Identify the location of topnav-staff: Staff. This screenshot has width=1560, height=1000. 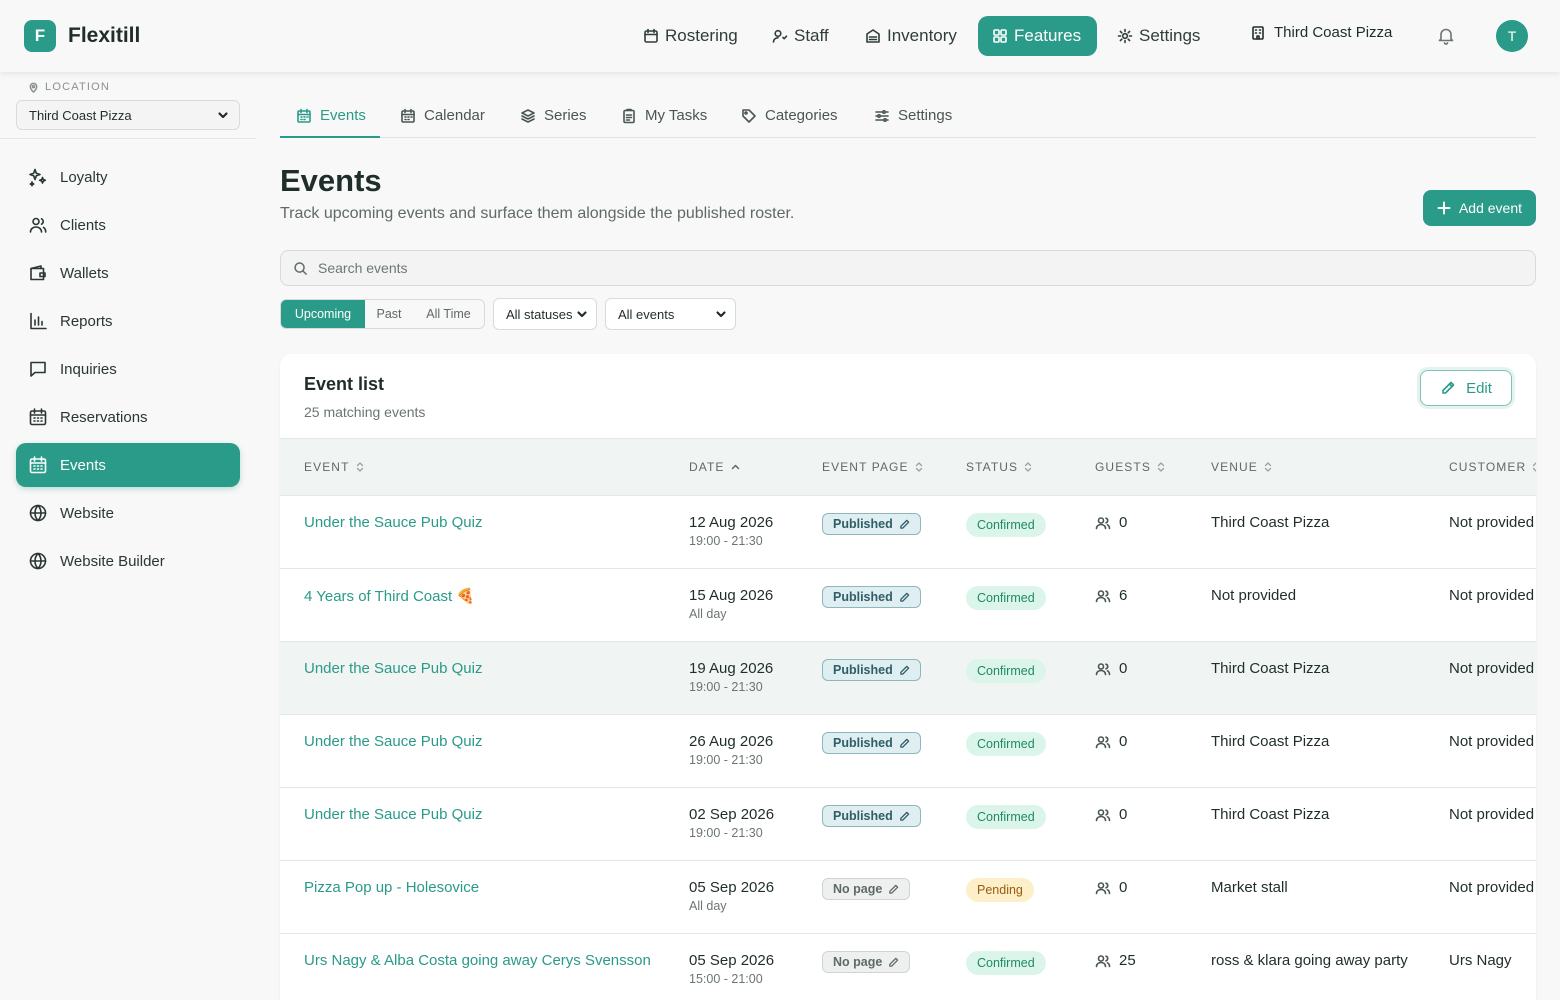
(800, 36).